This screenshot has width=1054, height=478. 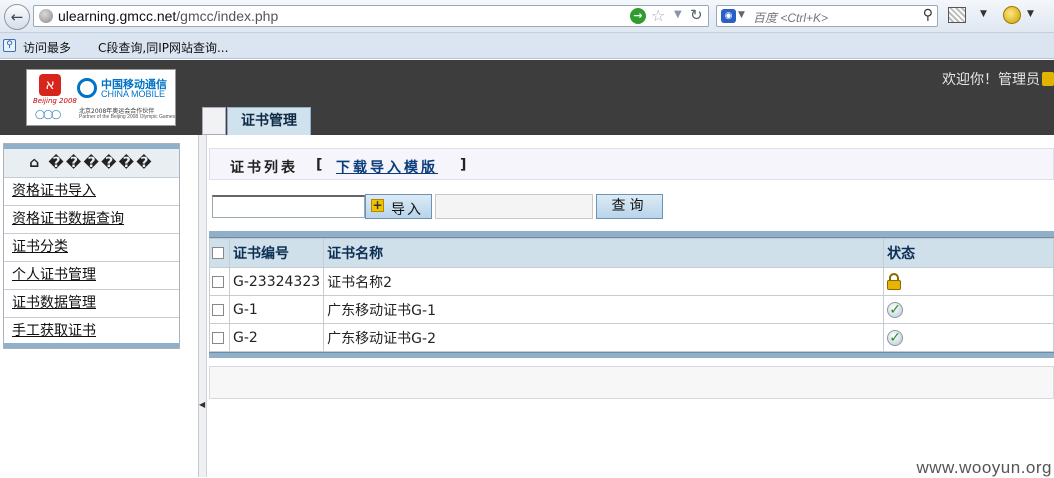 What do you see at coordinates (269, 121) in the screenshot?
I see `tab-certificate-management: 证书管理` at bounding box center [269, 121].